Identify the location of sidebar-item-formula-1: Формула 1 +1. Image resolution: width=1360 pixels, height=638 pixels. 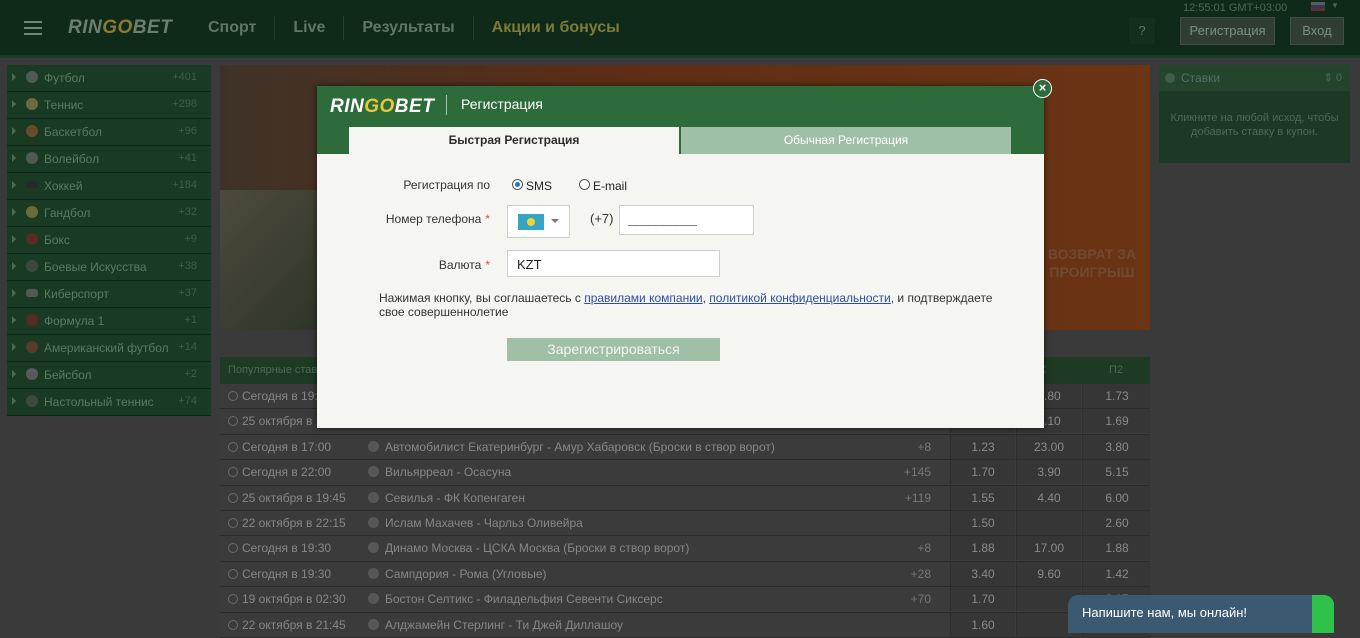
(109, 321).